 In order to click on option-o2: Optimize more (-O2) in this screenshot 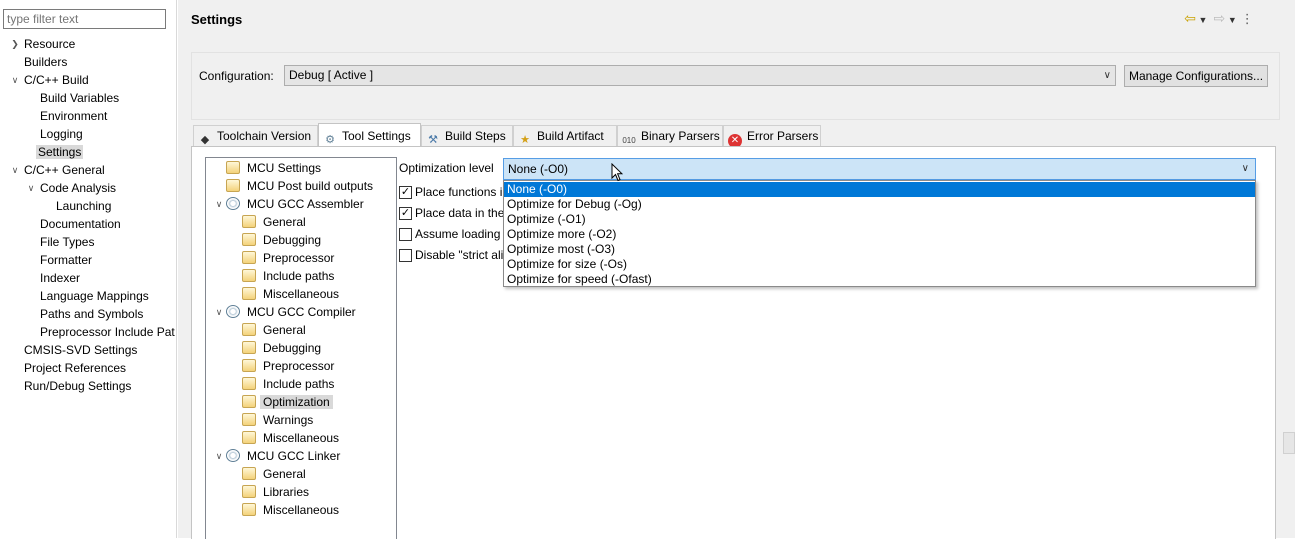, I will do `click(879, 234)`.